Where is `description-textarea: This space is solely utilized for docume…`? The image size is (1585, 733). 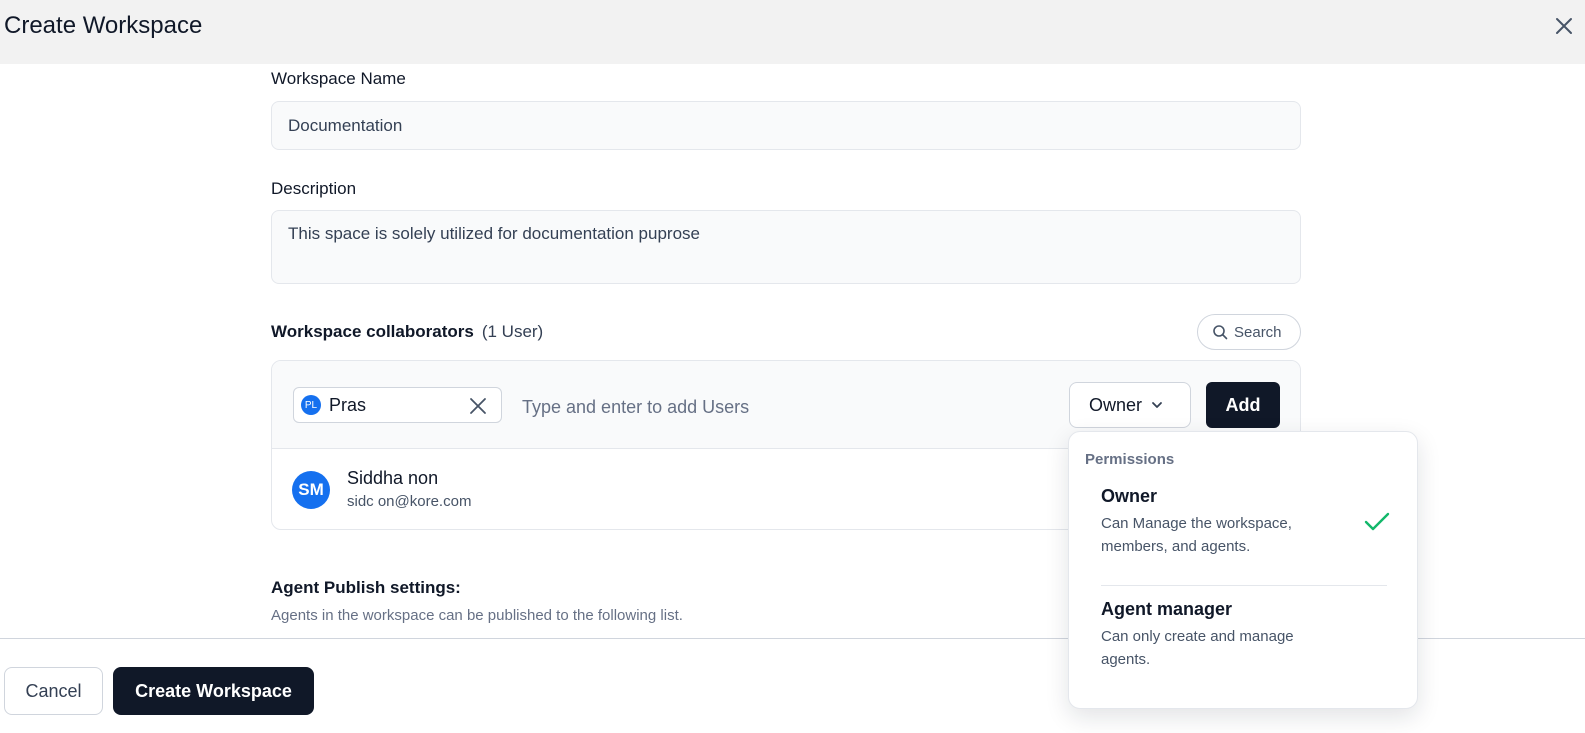 description-textarea: This space is solely utilized for docume… is located at coordinates (786, 247).